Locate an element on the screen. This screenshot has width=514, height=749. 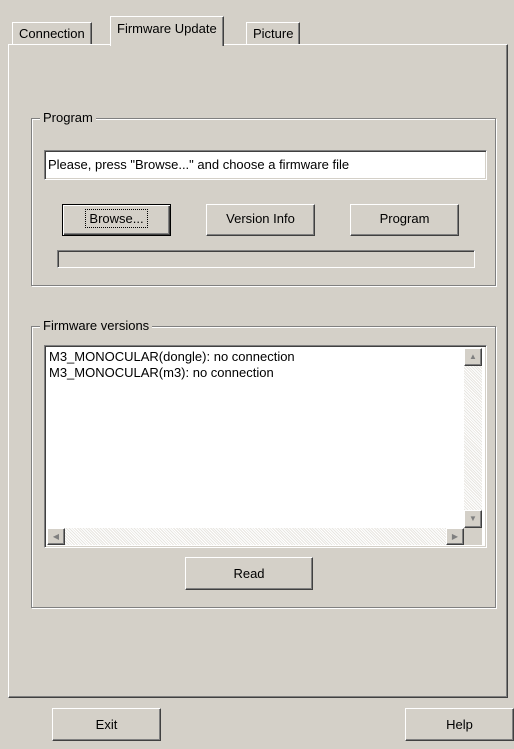
tab-connection: Connection is located at coordinates (52, 33).